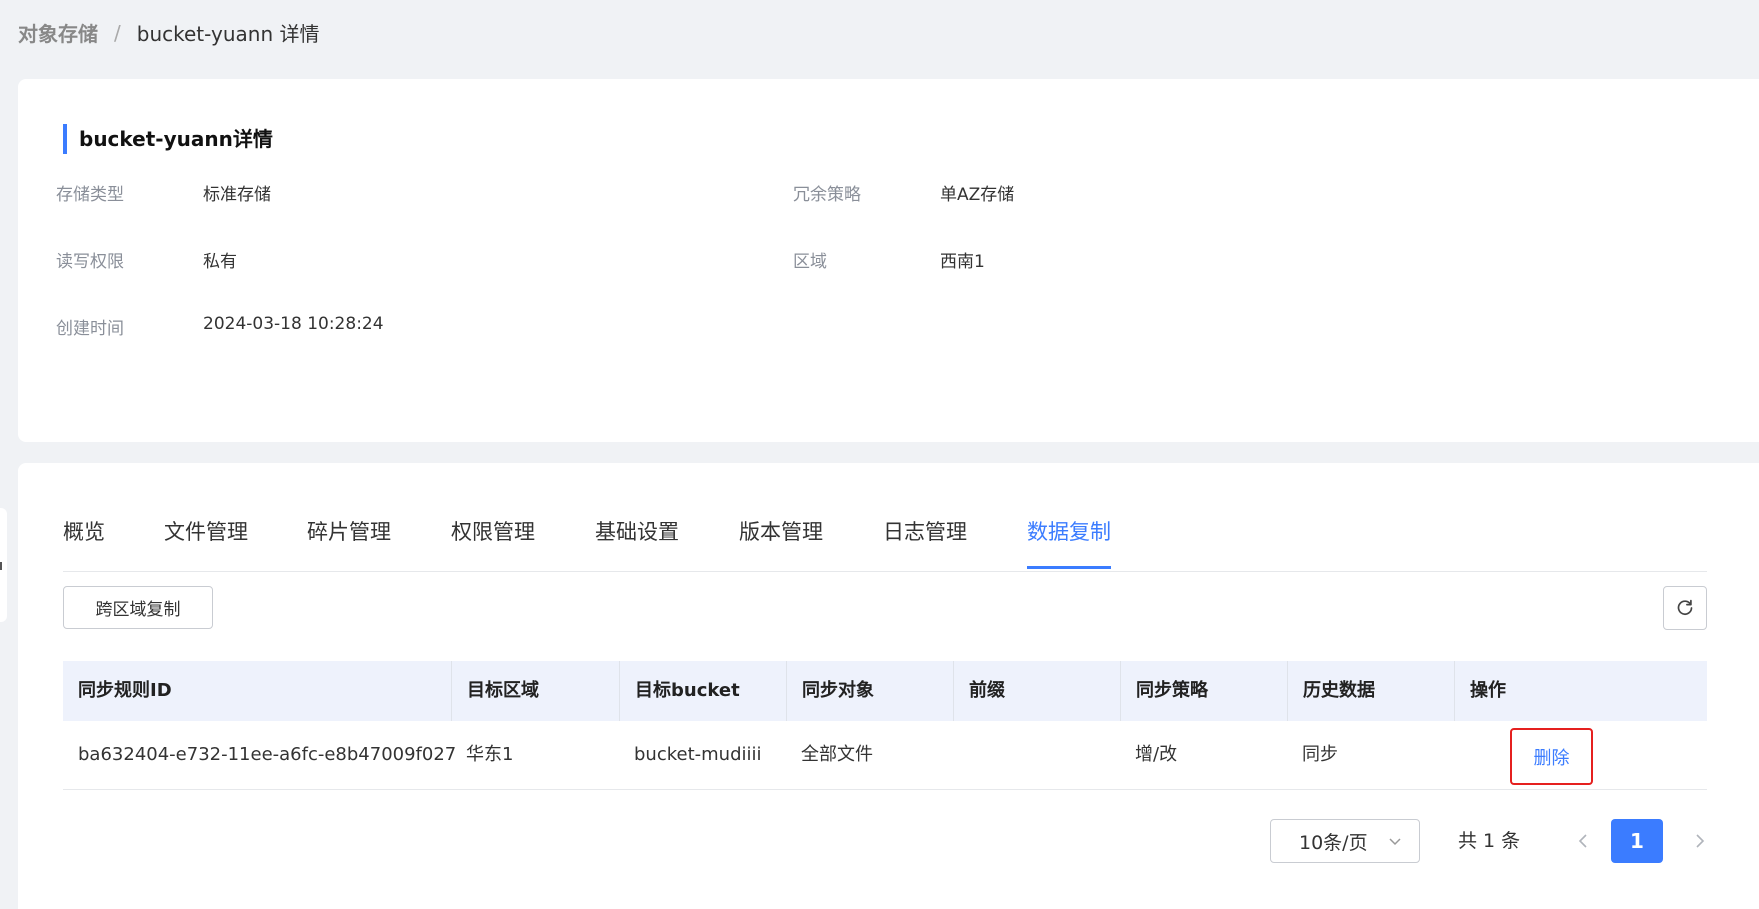 This screenshot has height=909, width=1759. I want to click on tab-bar: 概览 文件管理 碎片管理 权限管理 基础设置 版本管理 日志管理 数据复制, so click(885, 544).